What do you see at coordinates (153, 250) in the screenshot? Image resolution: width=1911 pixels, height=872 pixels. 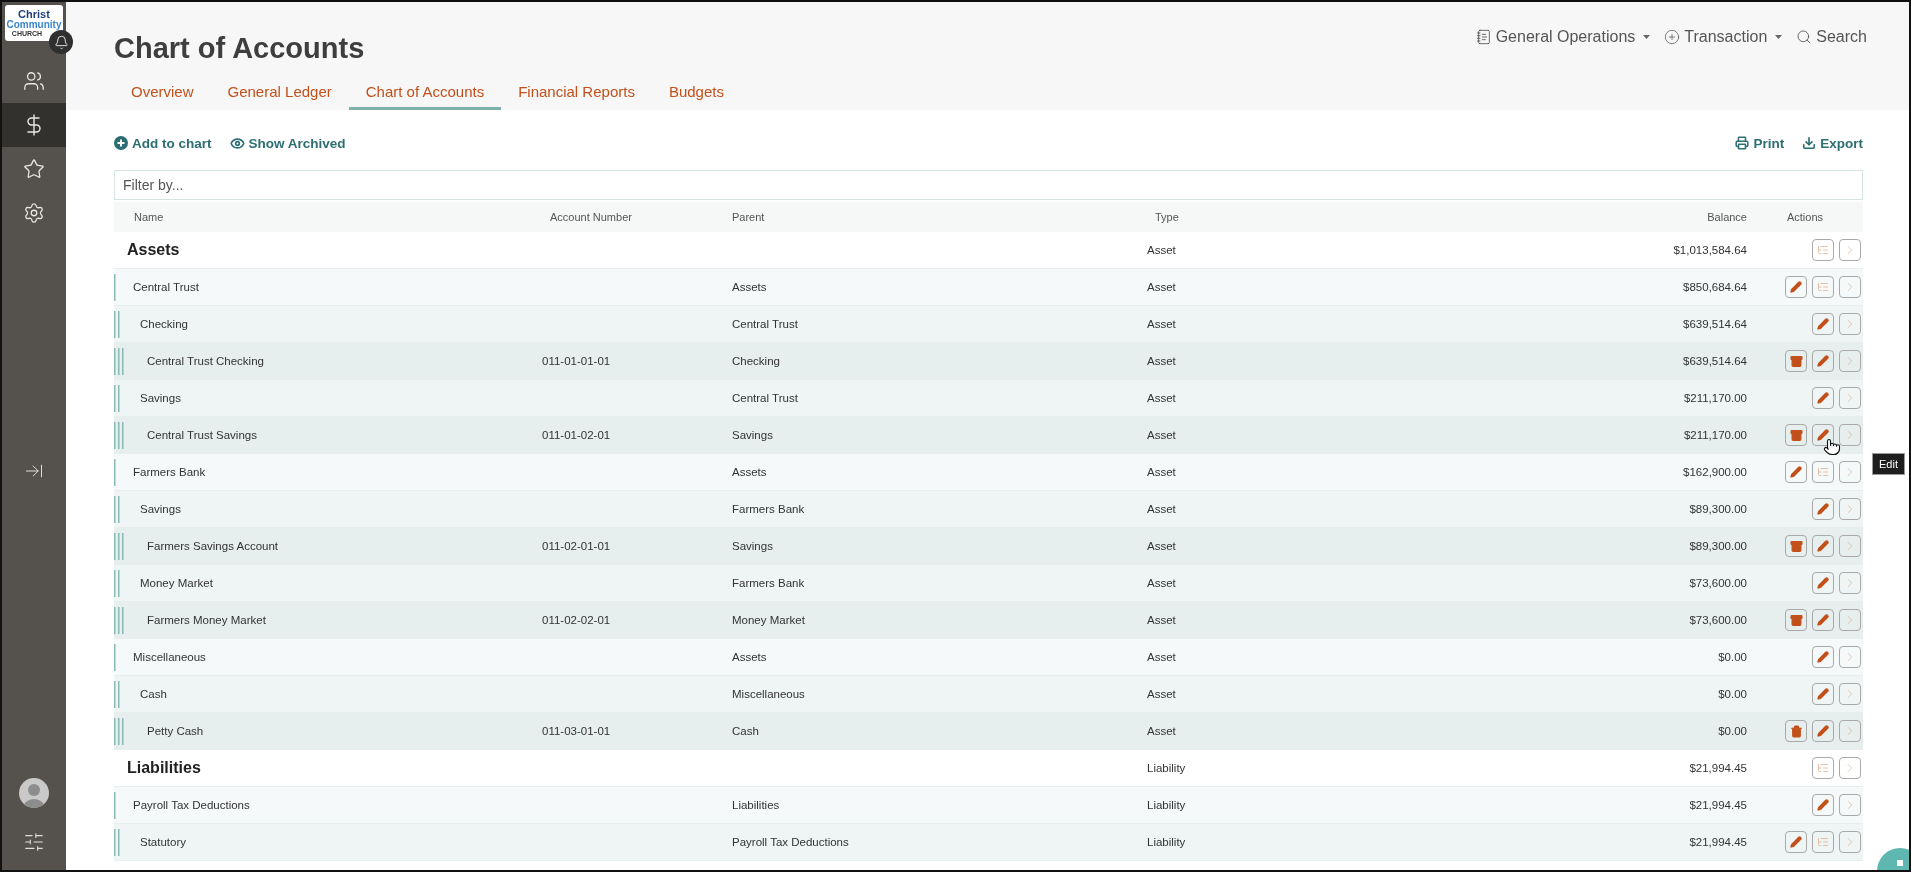 I see `account-group-name: Assets` at bounding box center [153, 250].